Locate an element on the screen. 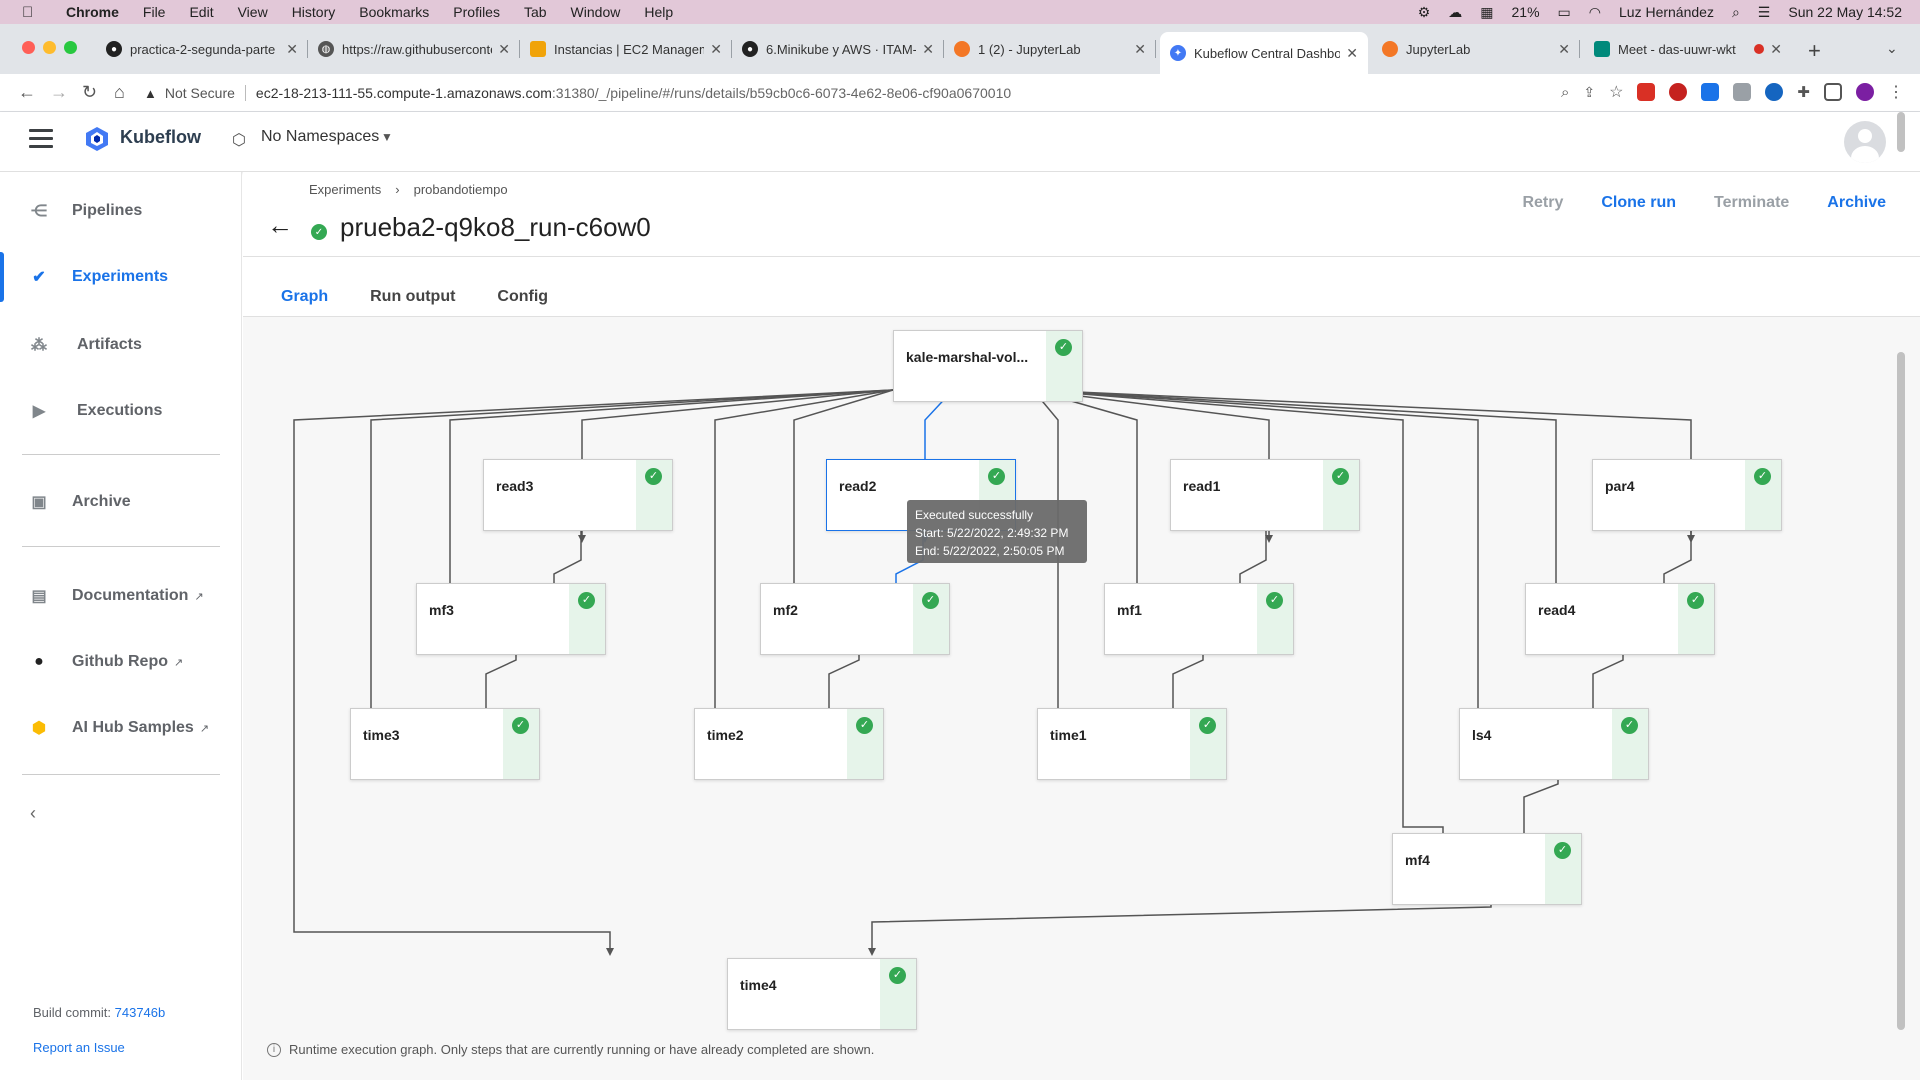 The image size is (1920, 1080). brand-name: Kubeflow is located at coordinates (160, 137).